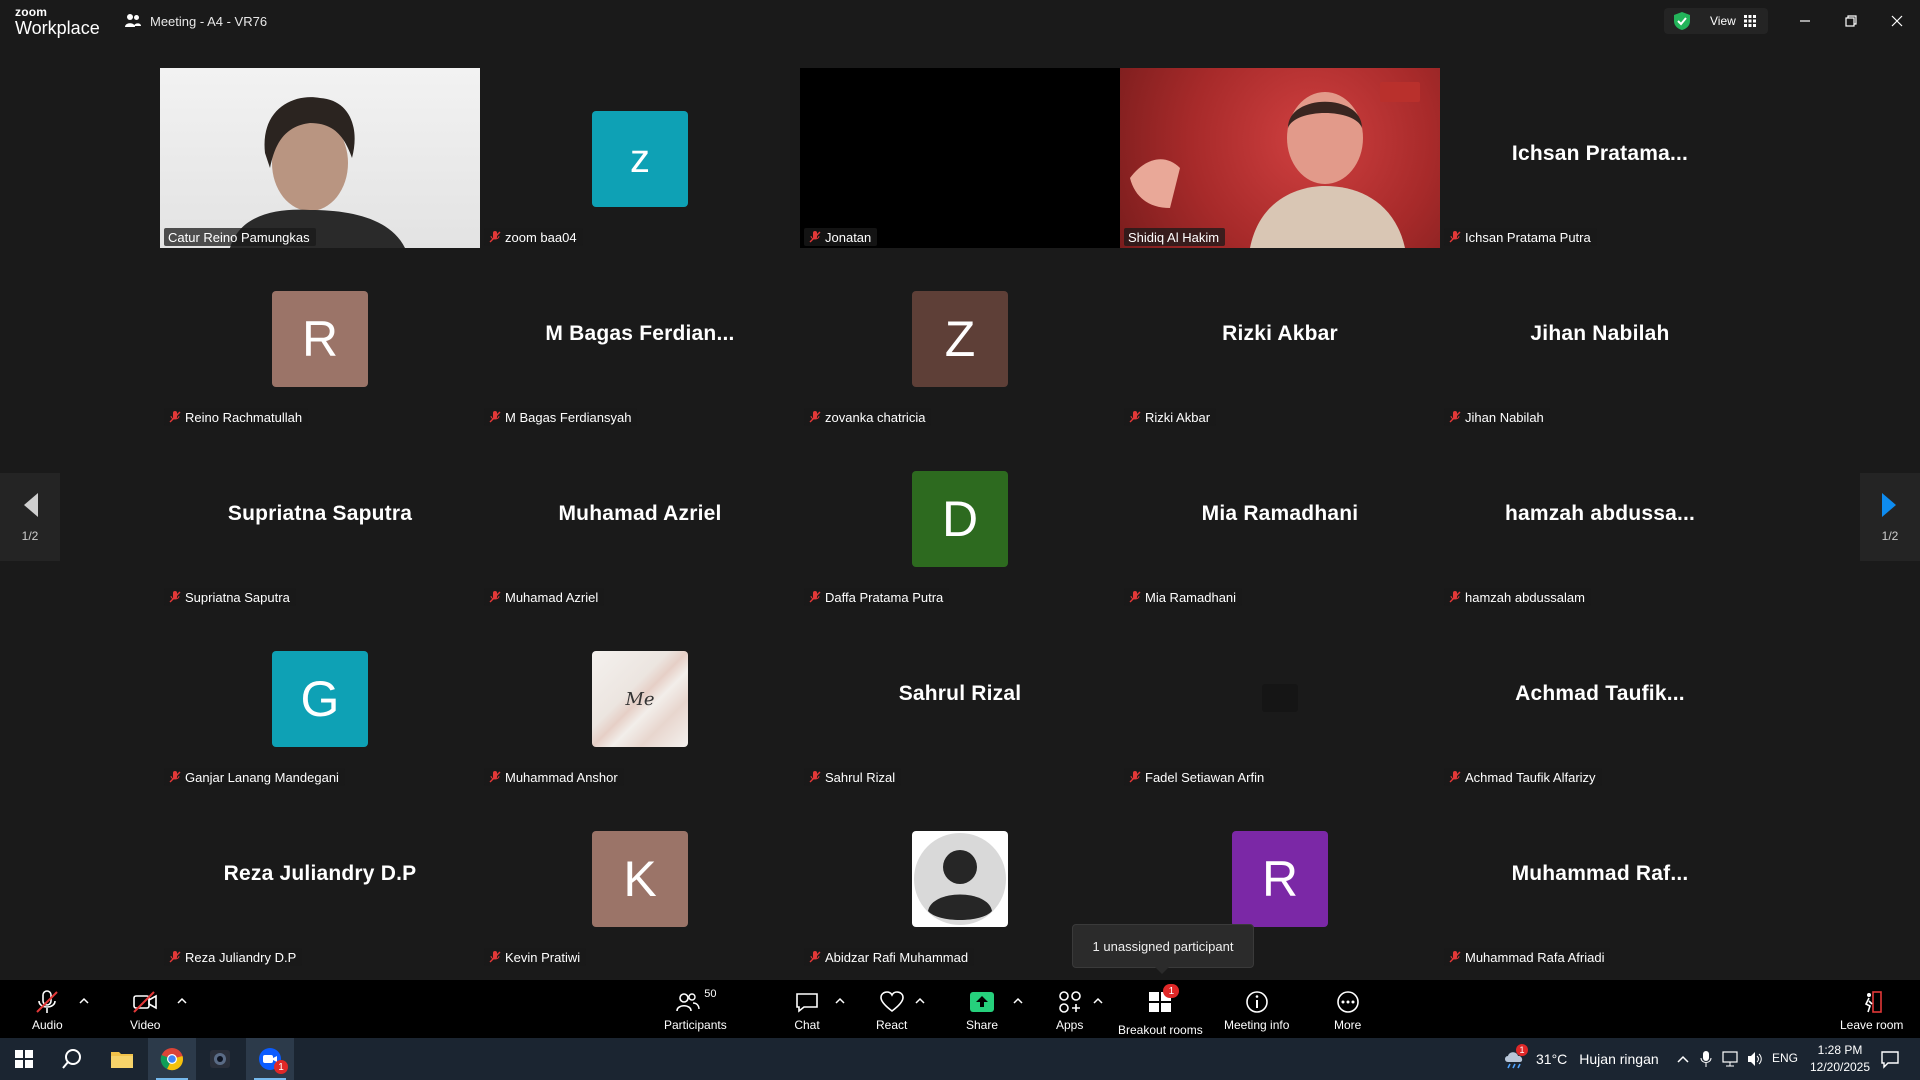 This screenshot has width=1920, height=1080. What do you see at coordinates (1682, 21) in the screenshot?
I see `shield-check-icon` at bounding box center [1682, 21].